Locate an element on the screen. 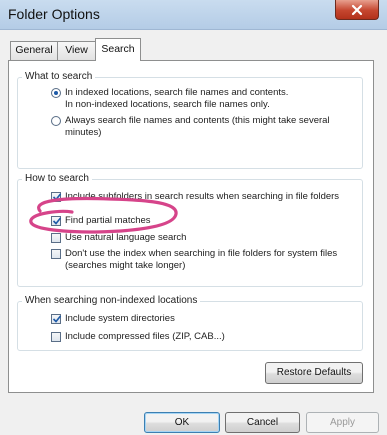 Image resolution: width=387 pixels, height=435 pixels. checkbox-include-system-directories is located at coordinates (56, 319).